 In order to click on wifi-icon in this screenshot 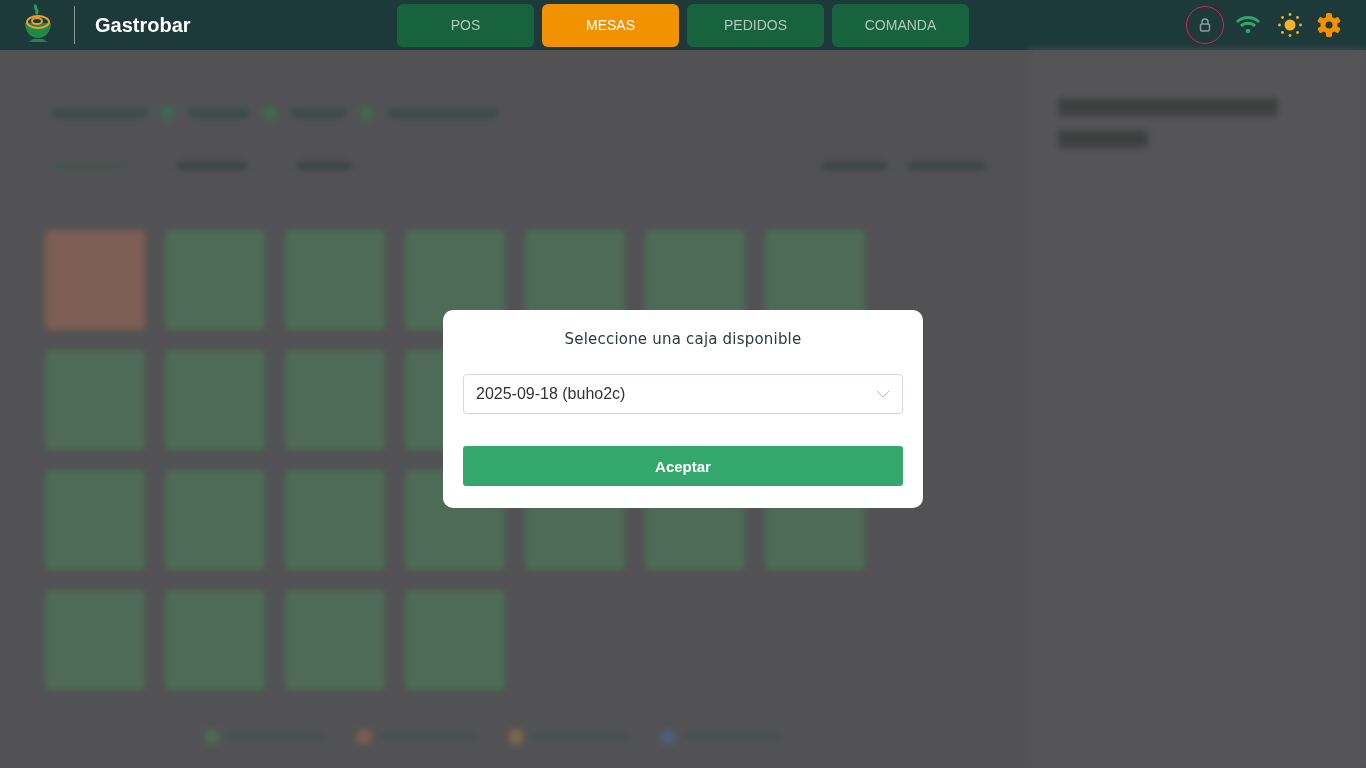, I will do `click(1248, 25)`.